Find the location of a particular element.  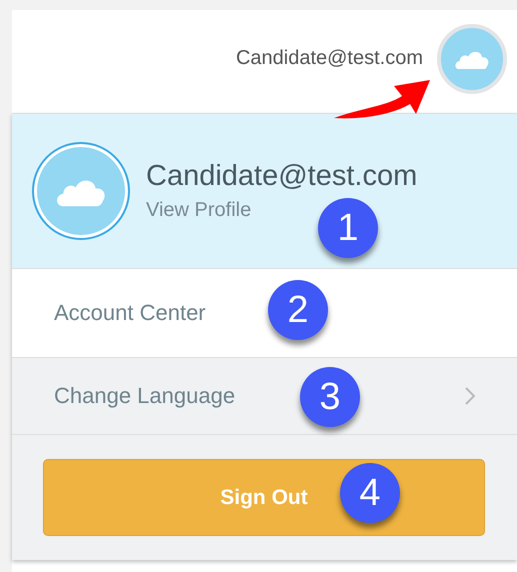

chevron-icon is located at coordinates (470, 396).